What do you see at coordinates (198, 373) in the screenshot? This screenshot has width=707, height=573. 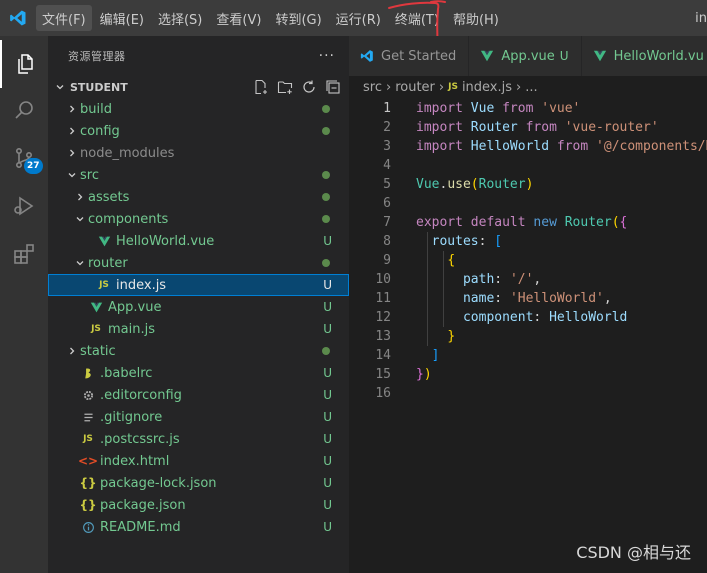 I see `tree-file: .babelrc U` at bounding box center [198, 373].